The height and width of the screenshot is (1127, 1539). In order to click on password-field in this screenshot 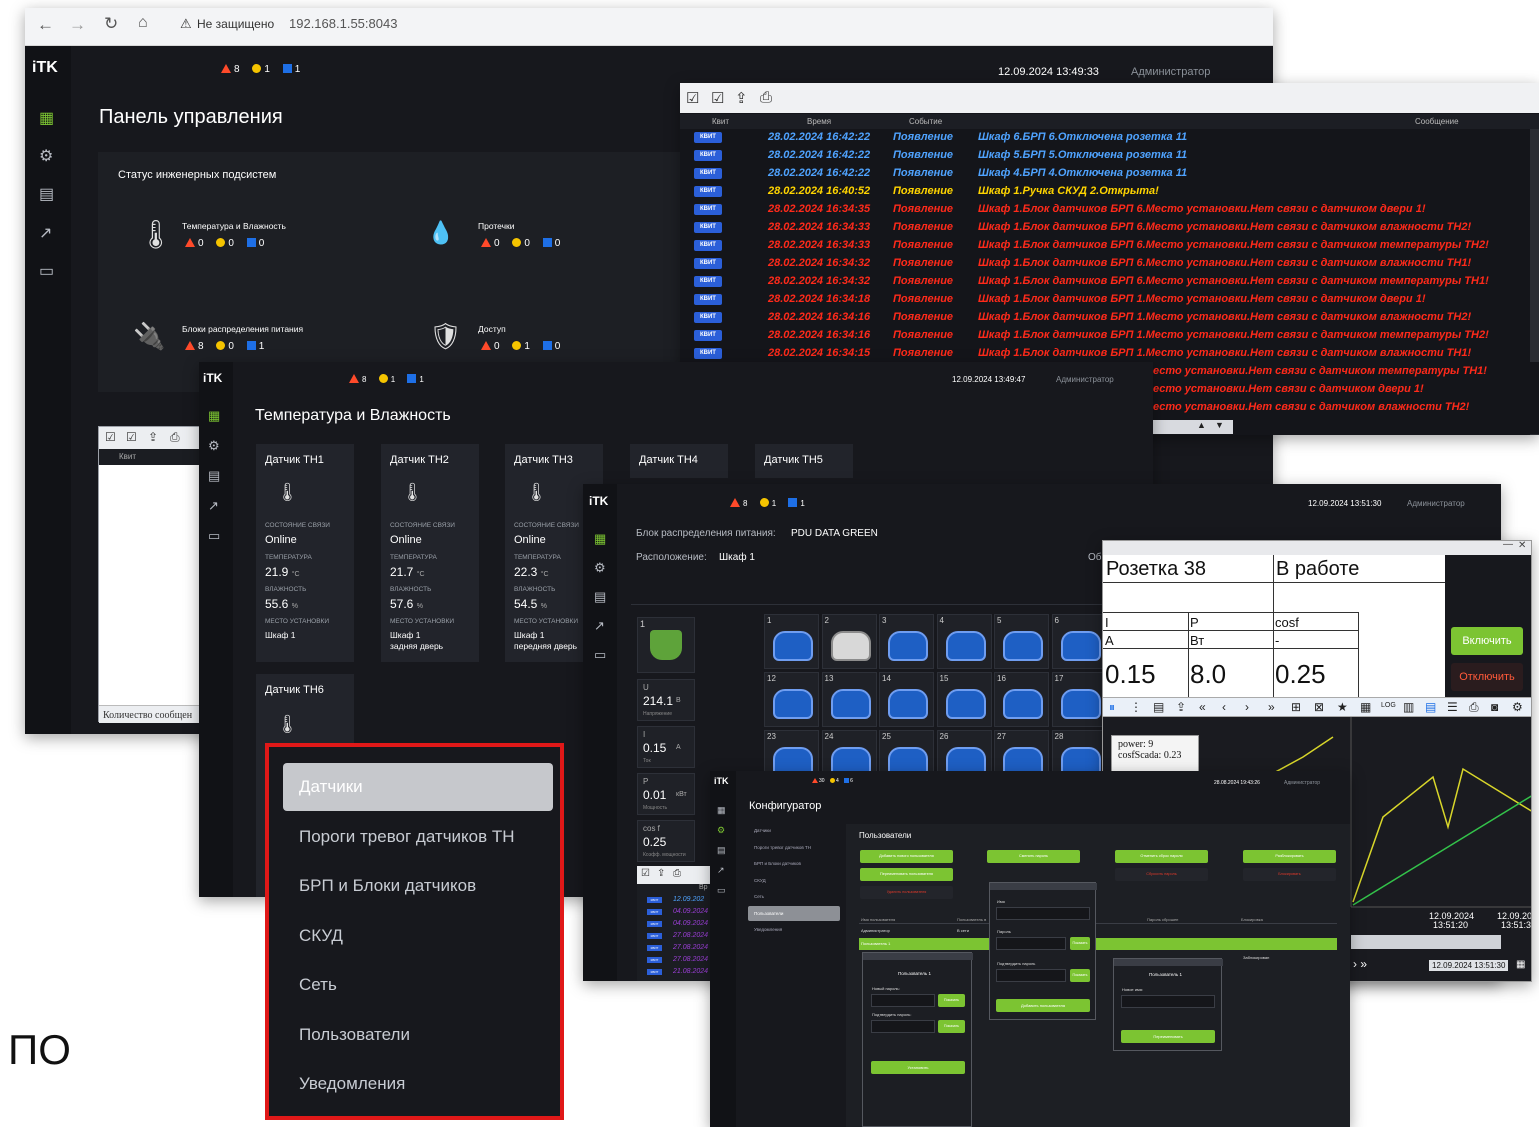, I will do `click(1031, 943)`.